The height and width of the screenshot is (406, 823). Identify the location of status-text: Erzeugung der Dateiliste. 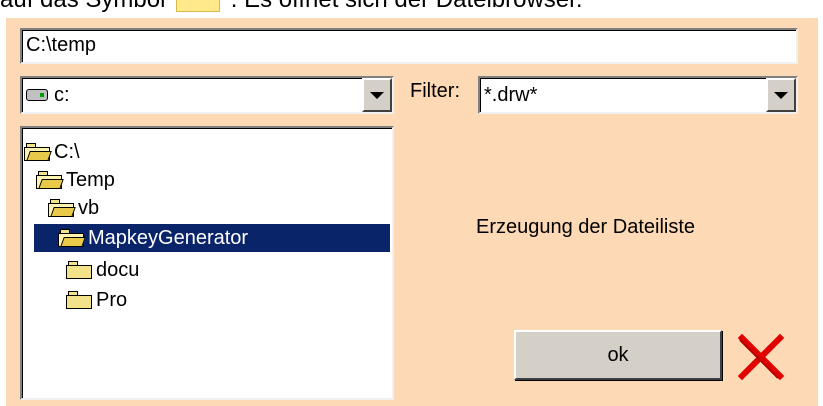
(586, 227).